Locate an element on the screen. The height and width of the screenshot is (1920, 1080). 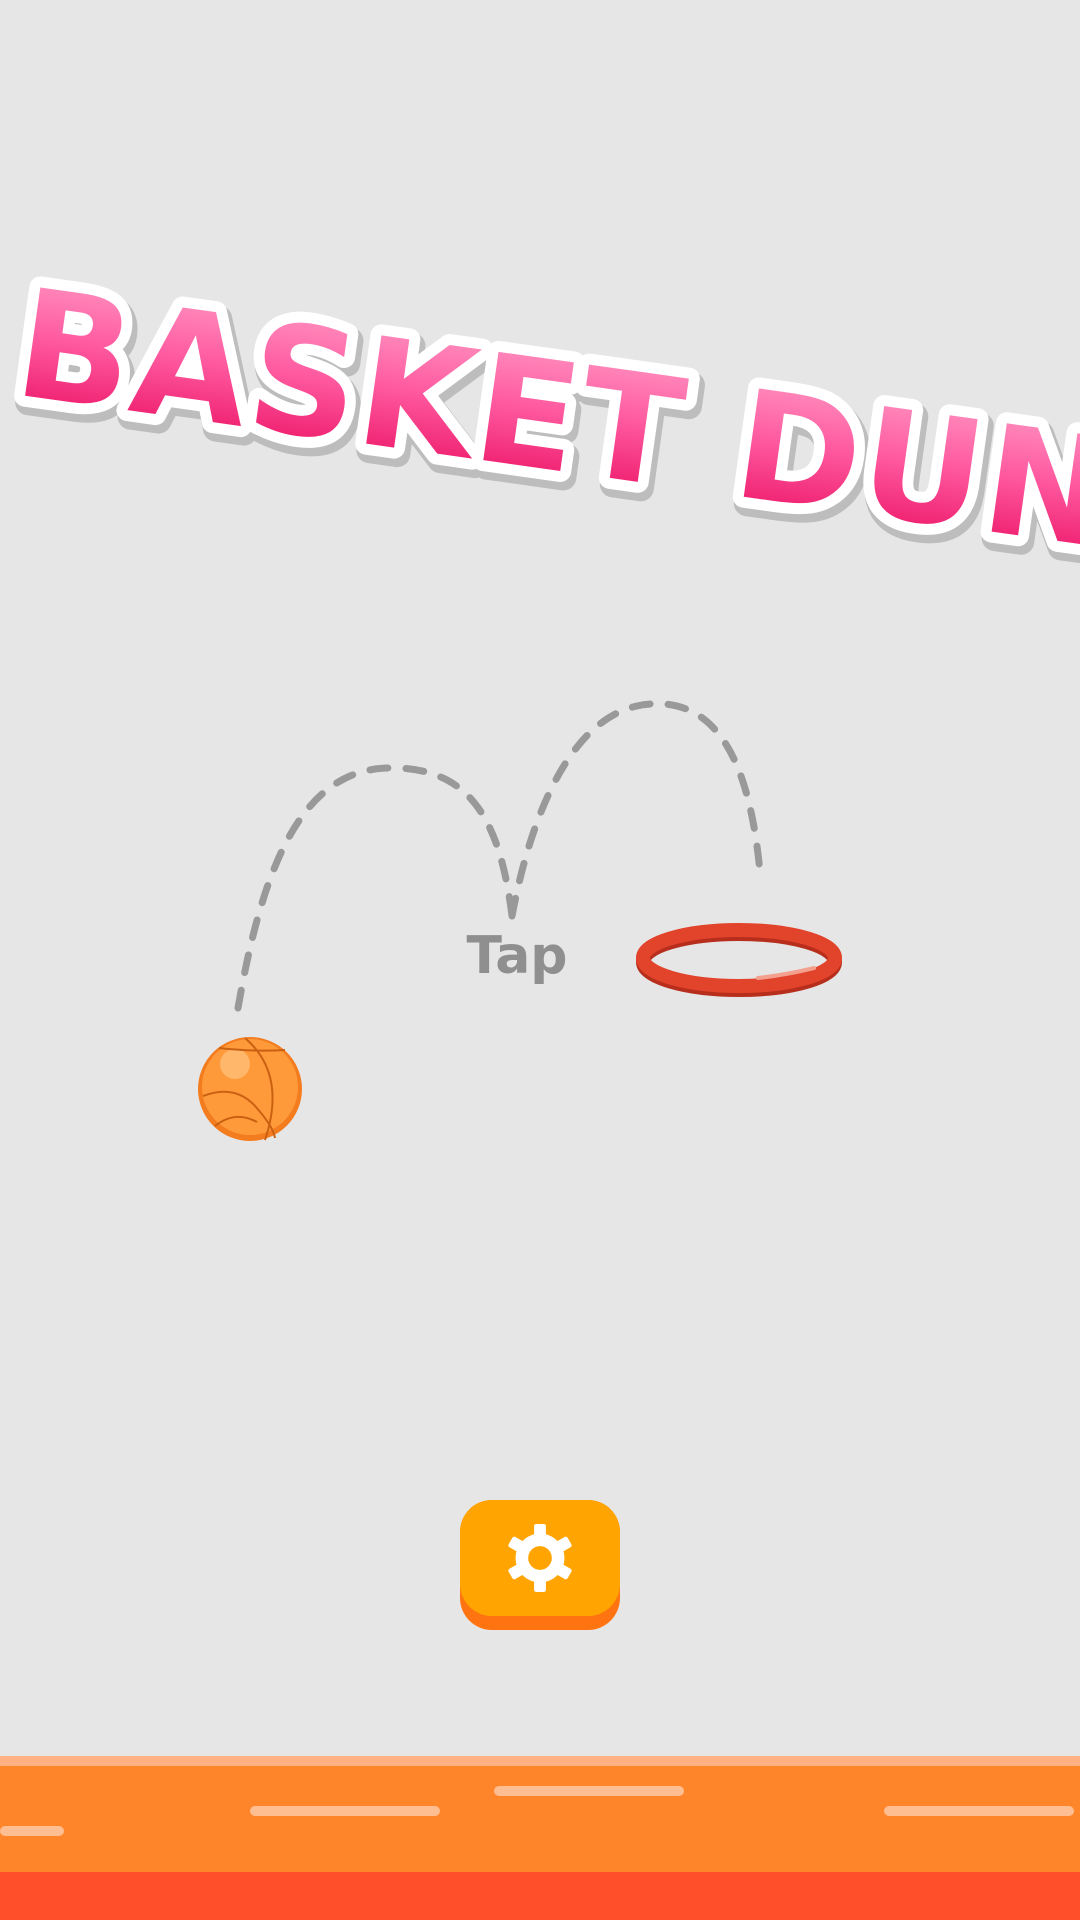
floor-edge is located at coordinates (540, 1761).